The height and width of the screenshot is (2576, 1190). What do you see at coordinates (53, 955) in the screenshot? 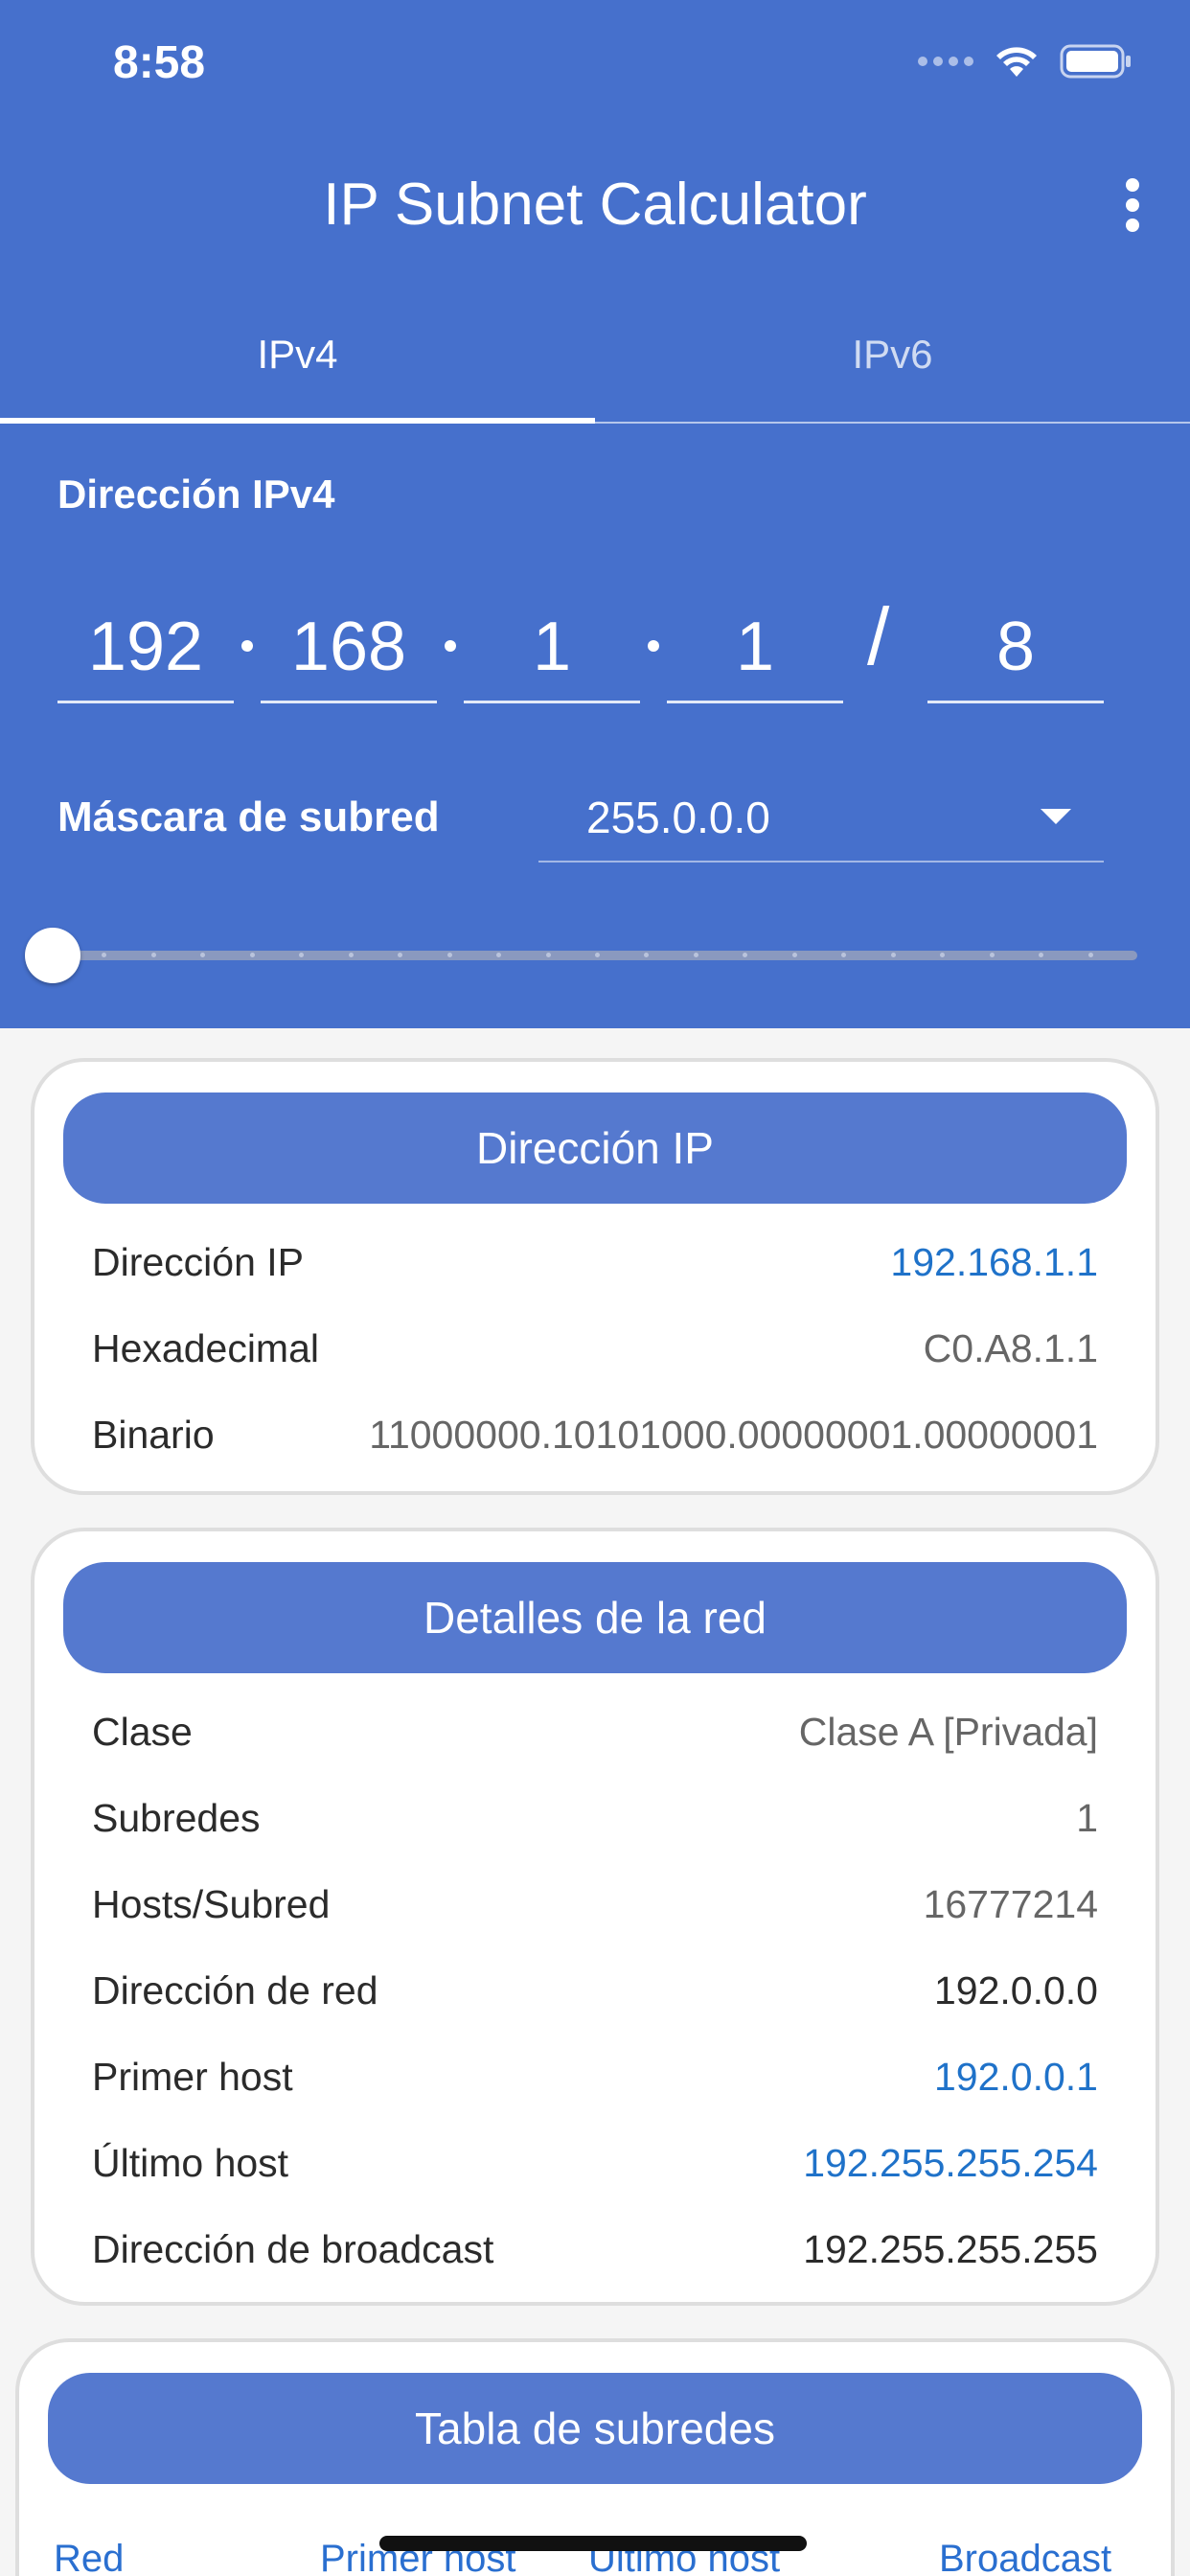
I see `prefix-slider-thumb` at bounding box center [53, 955].